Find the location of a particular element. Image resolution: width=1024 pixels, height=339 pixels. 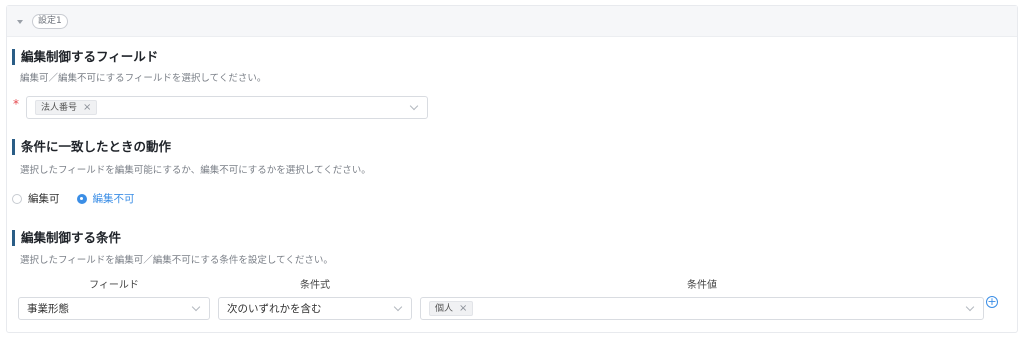

condition-value-tag: 個人 × is located at coordinates (451, 308).